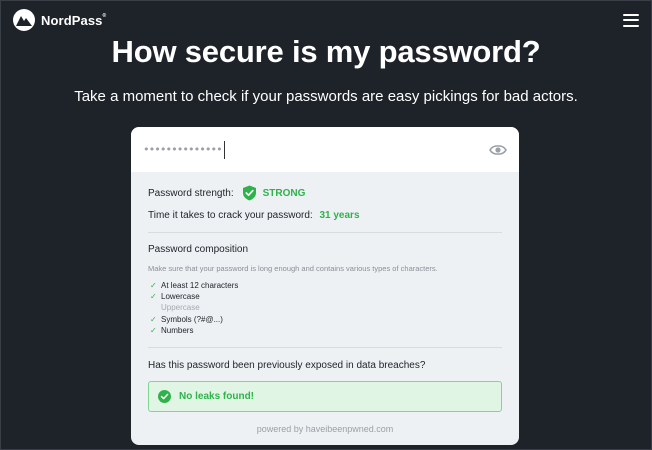 Image resolution: width=652 pixels, height=450 pixels. Describe the element at coordinates (325, 396) in the screenshot. I see `breach-result-box: No leaks found!` at that location.